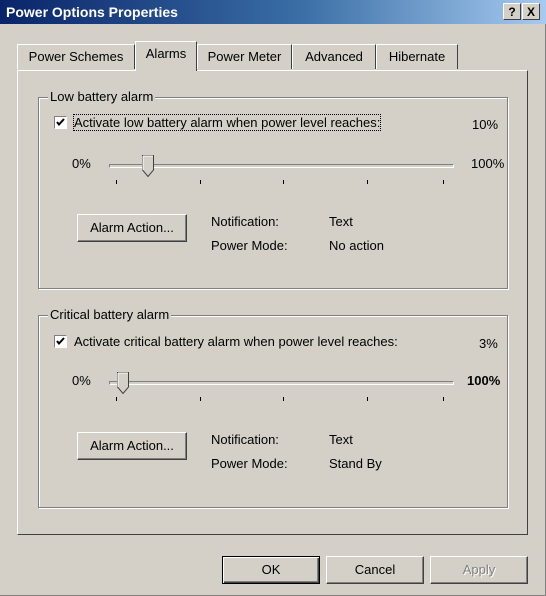 This screenshot has width=546, height=596. Describe the element at coordinates (271, 570) in the screenshot. I see `ok-button: OK` at that location.